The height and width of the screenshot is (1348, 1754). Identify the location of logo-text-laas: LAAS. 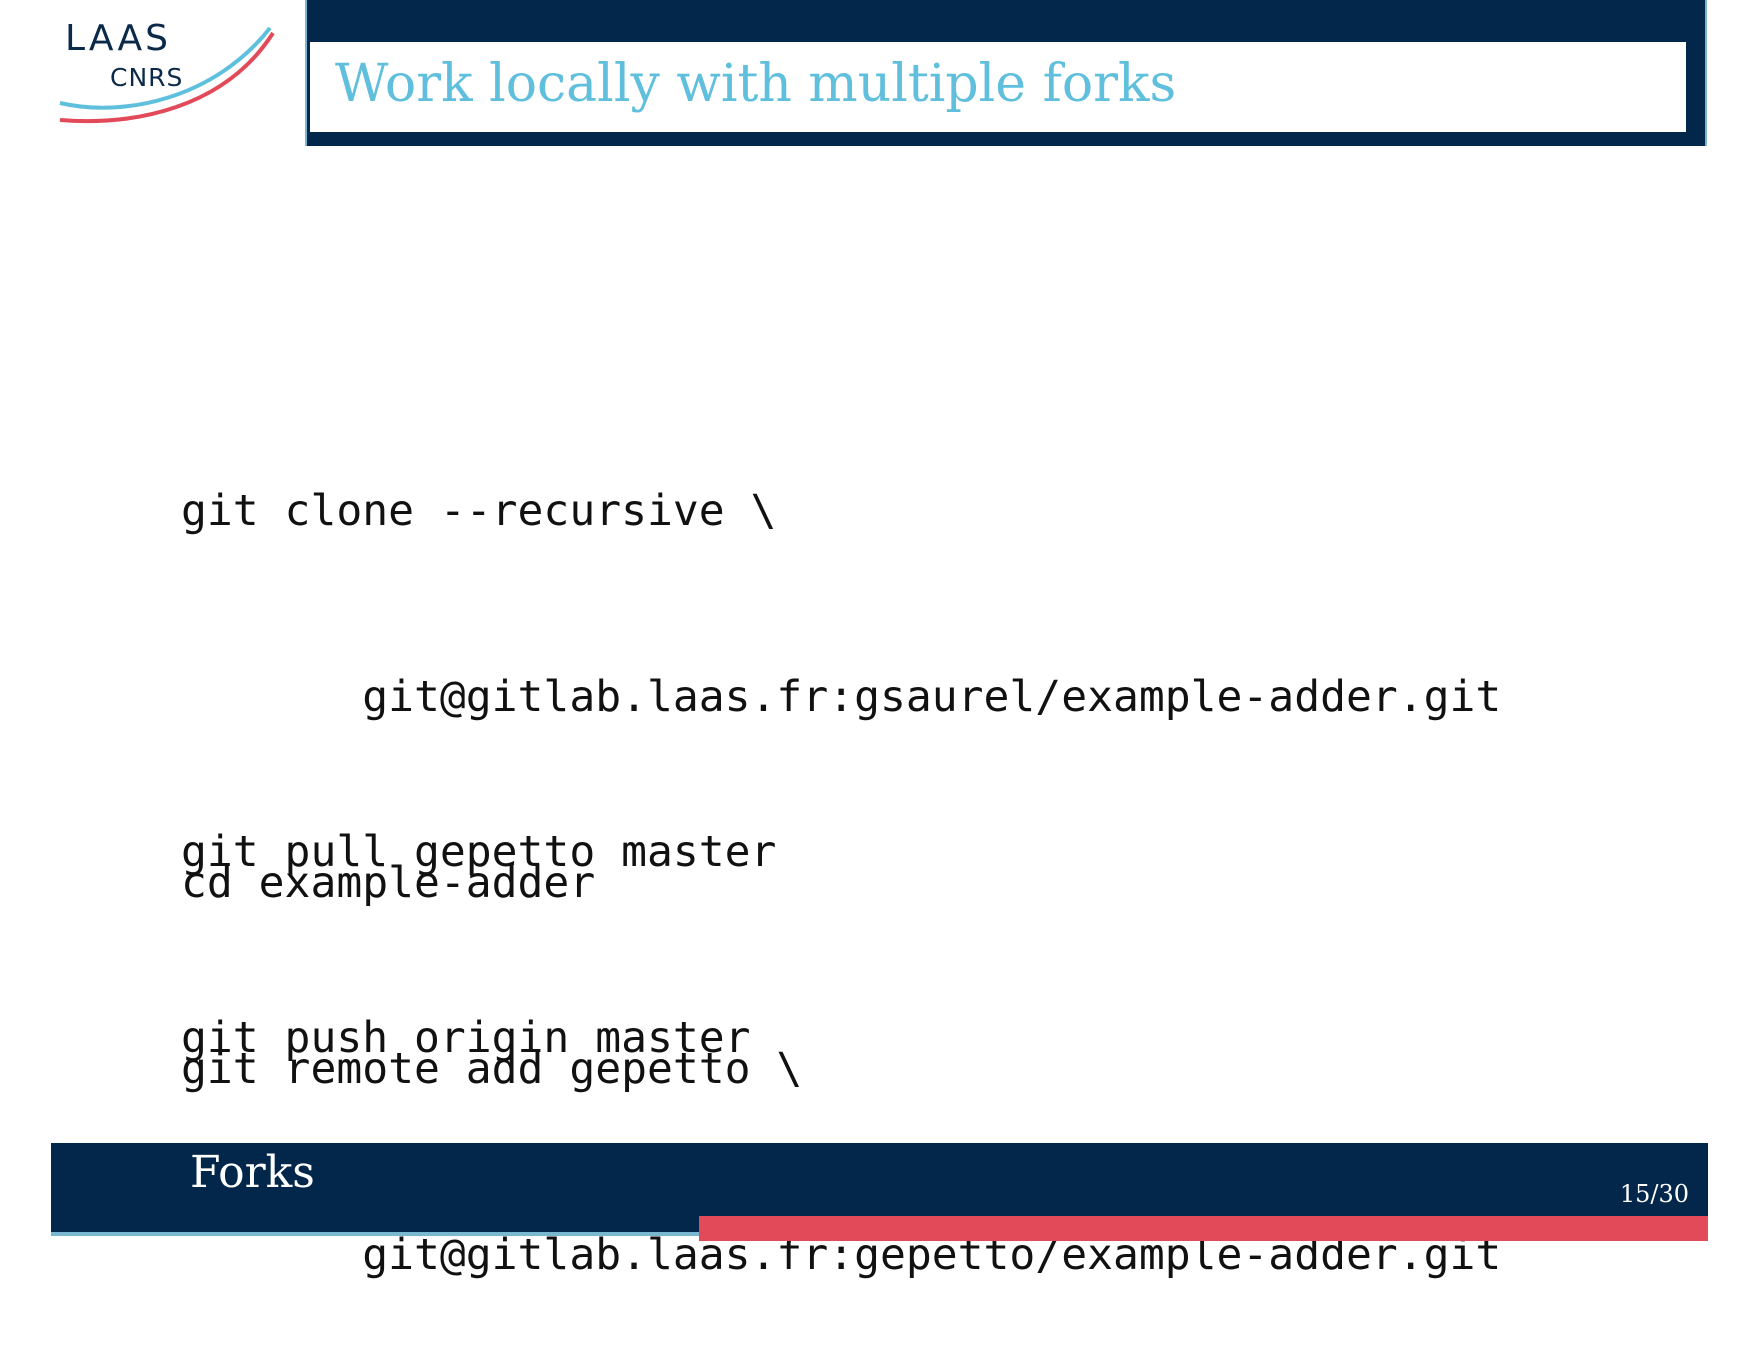
(118, 38).